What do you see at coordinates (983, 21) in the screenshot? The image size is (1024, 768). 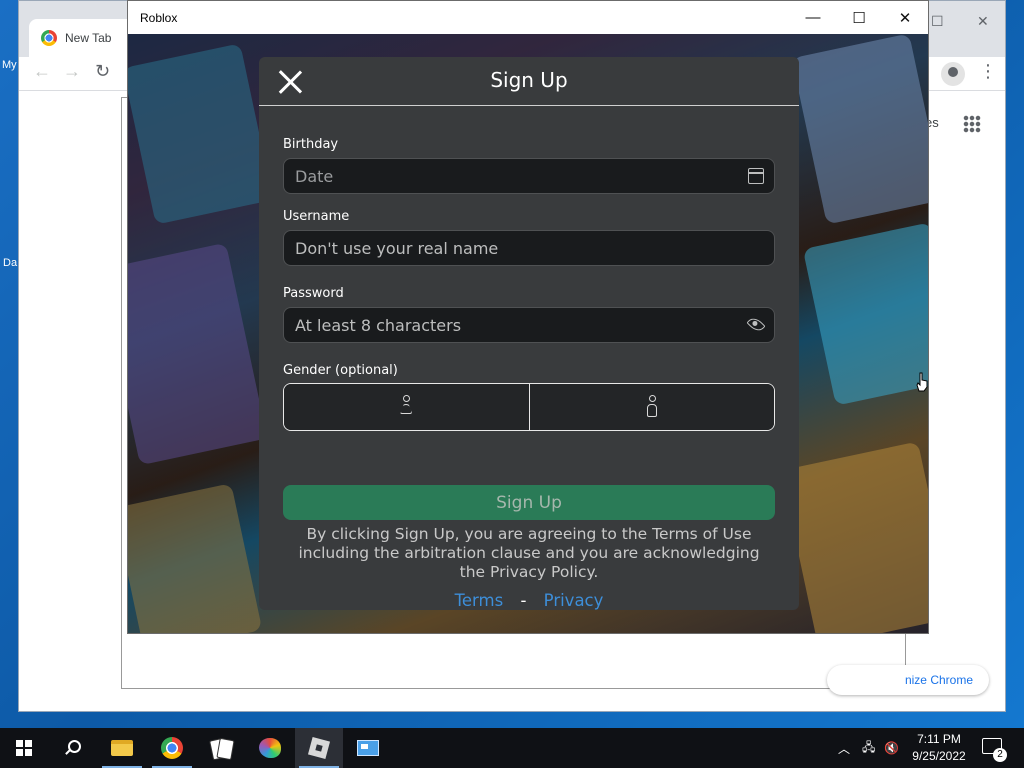 I see `chrome-close-icon: ✕` at bounding box center [983, 21].